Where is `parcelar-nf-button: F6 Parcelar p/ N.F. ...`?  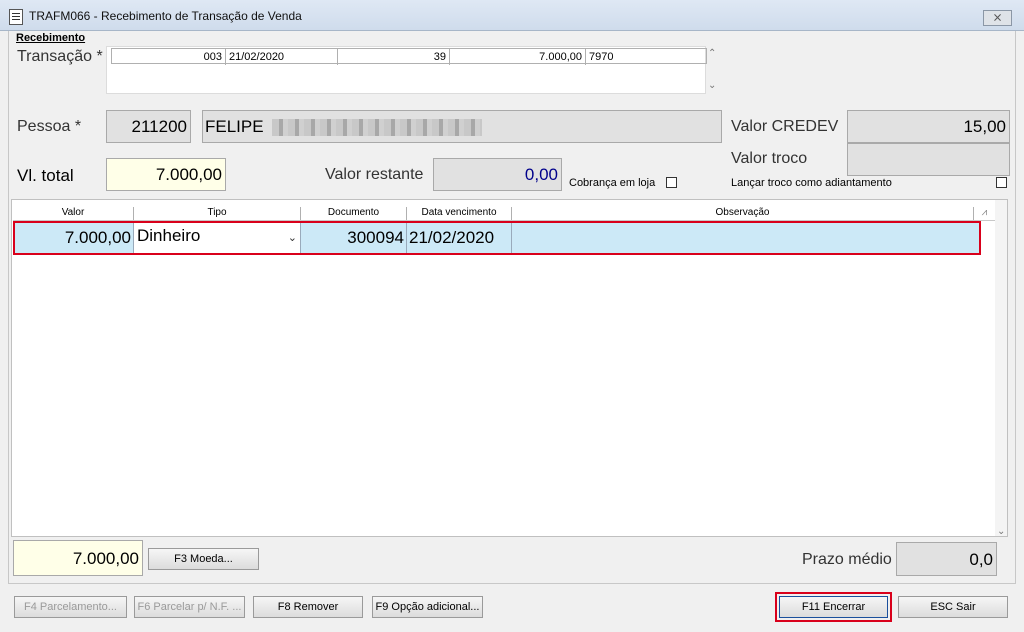 parcelar-nf-button: F6 Parcelar p/ N.F. ... is located at coordinates (189, 607).